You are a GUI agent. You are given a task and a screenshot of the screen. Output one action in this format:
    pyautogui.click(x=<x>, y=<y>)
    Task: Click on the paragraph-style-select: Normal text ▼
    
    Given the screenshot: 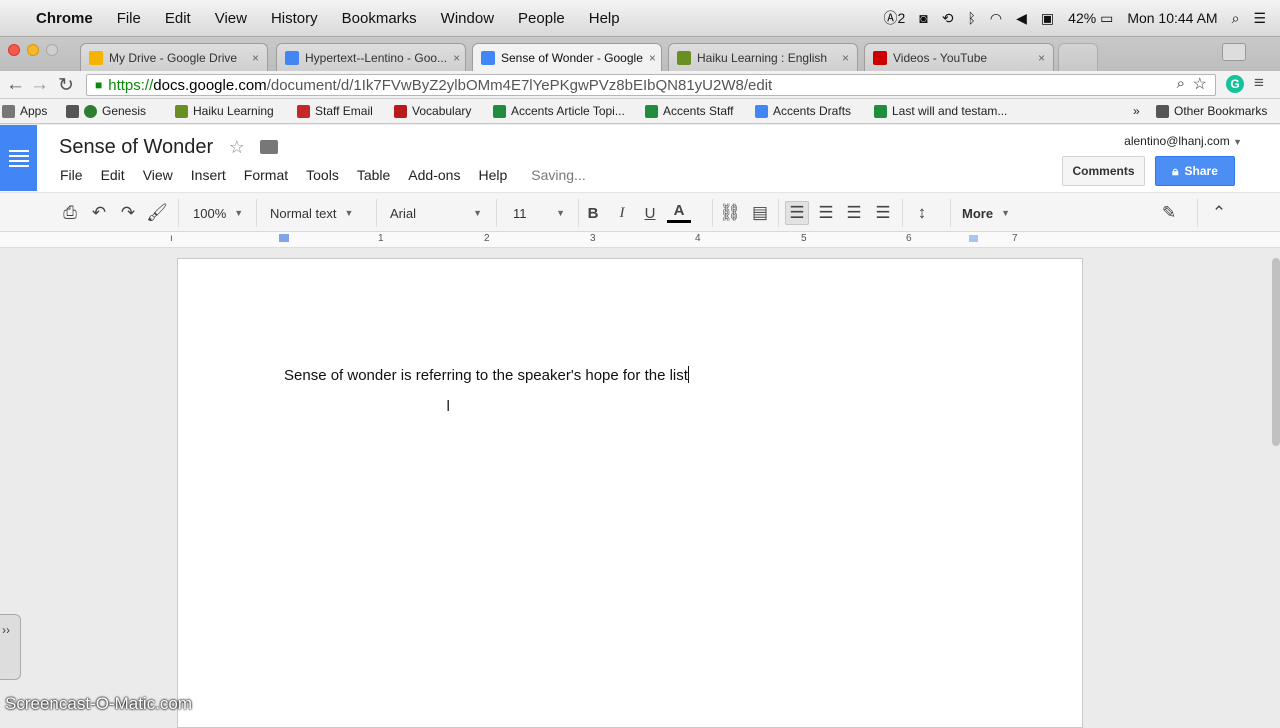 What is the action you would take?
    pyautogui.click(x=311, y=213)
    